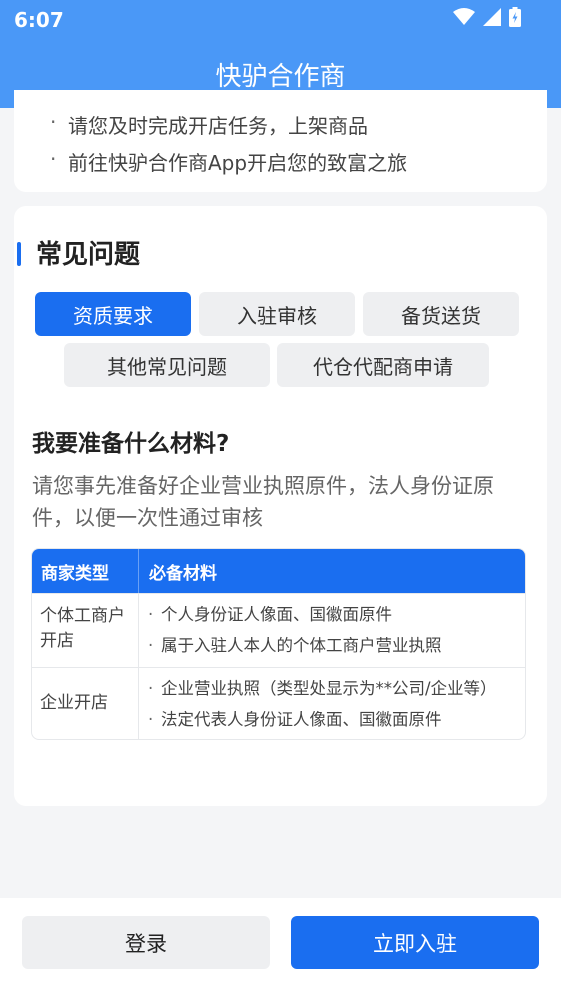 The width and height of the screenshot is (561, 999). I want to click on intro-item: 请您及时完成开店任务，上架商品, so click(209, 124).